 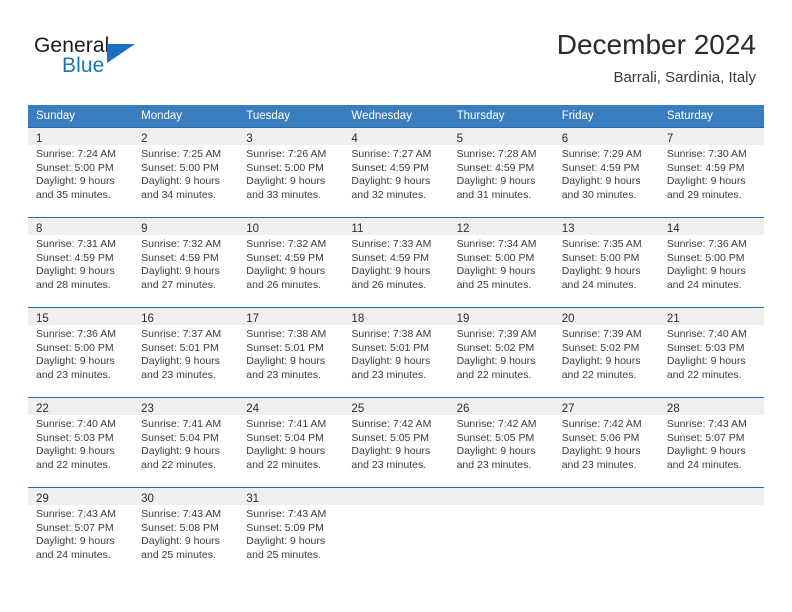 What do you see at coordinates (396, 406) in the screenshot?
I see `day-number-strip: 25` at bounding box center [396, 406].